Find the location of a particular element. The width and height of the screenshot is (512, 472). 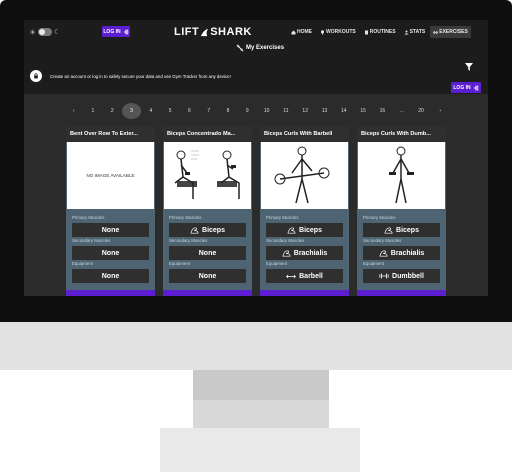

page-5: 5 is located at coordinates (169, 111).